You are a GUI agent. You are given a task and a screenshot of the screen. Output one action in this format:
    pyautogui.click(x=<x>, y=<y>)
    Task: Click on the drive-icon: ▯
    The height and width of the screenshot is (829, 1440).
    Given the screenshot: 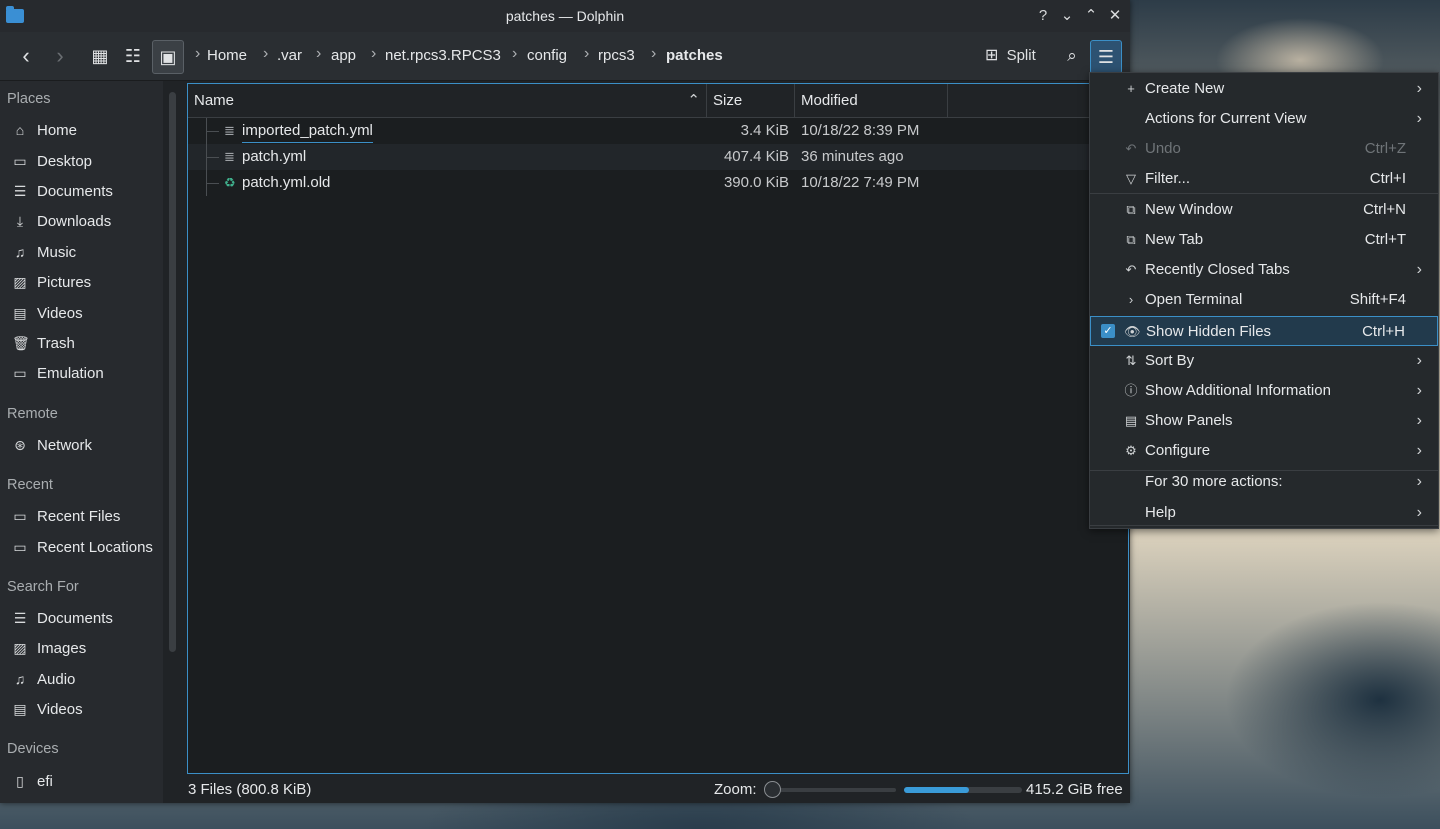 What is the action you would take?
    pyautogui.click(x=20, y=781)
    